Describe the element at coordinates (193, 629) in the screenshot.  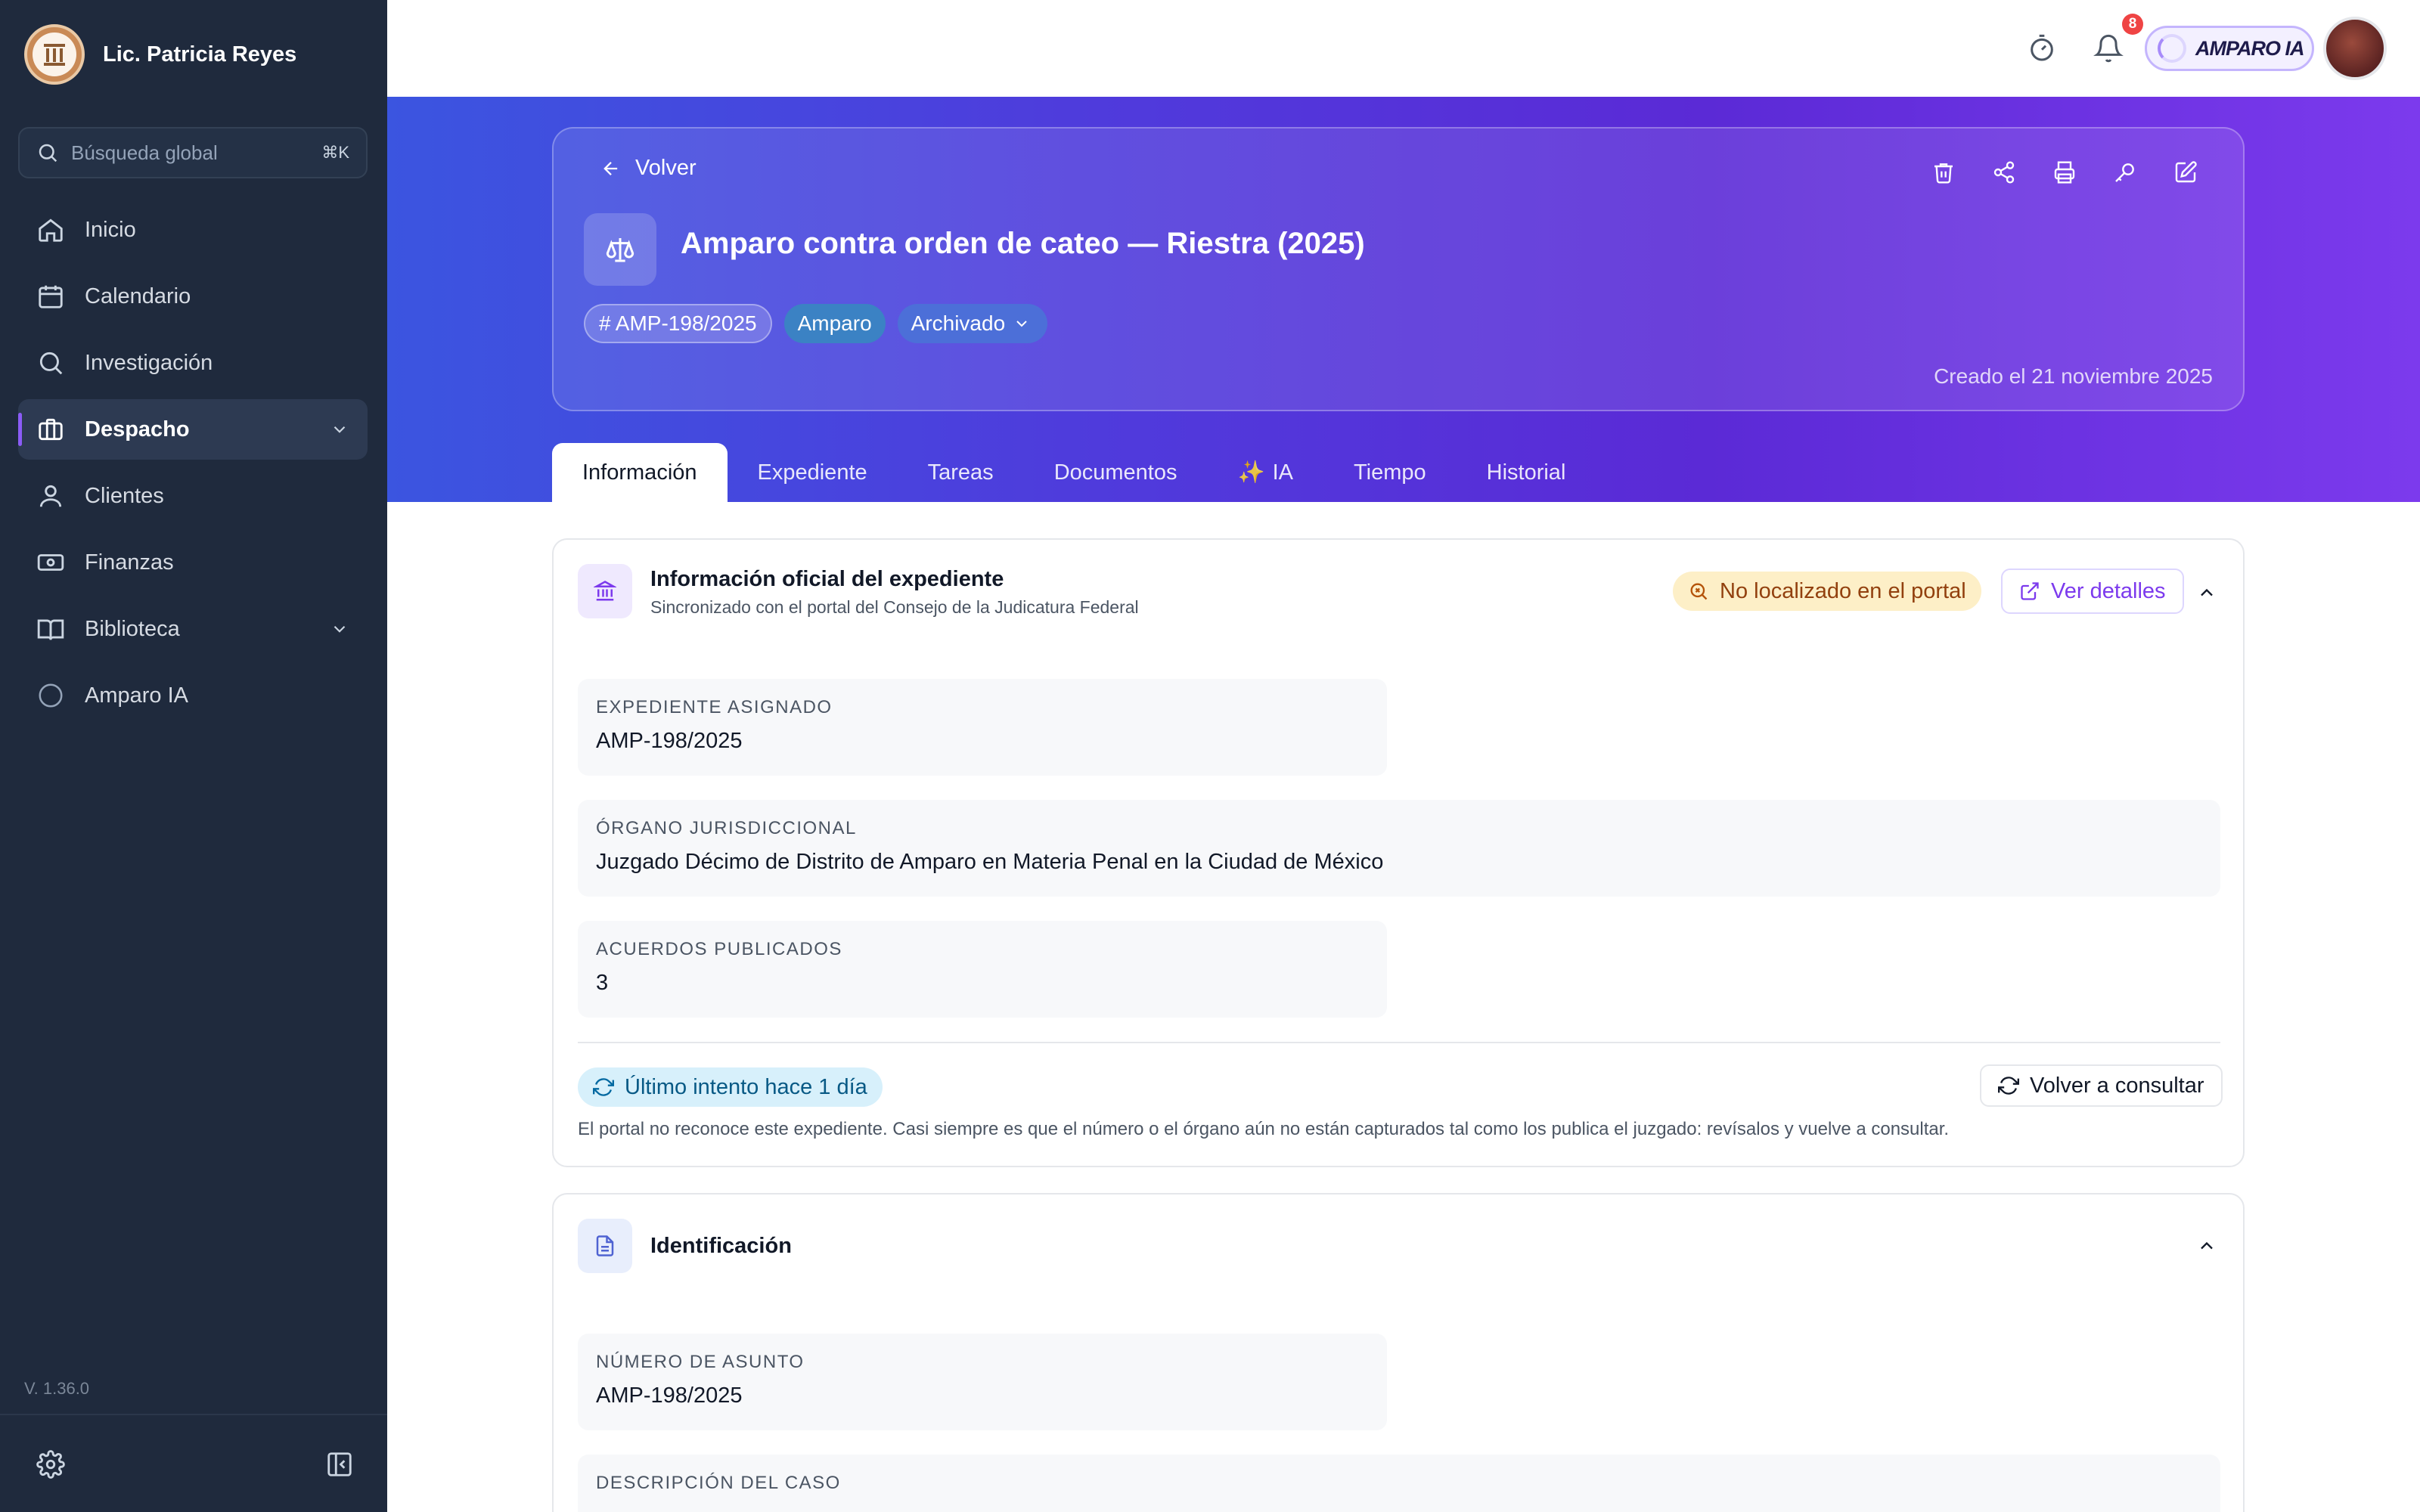
I see `sidebar-item-biblioteca: Biblioteca` at that location.